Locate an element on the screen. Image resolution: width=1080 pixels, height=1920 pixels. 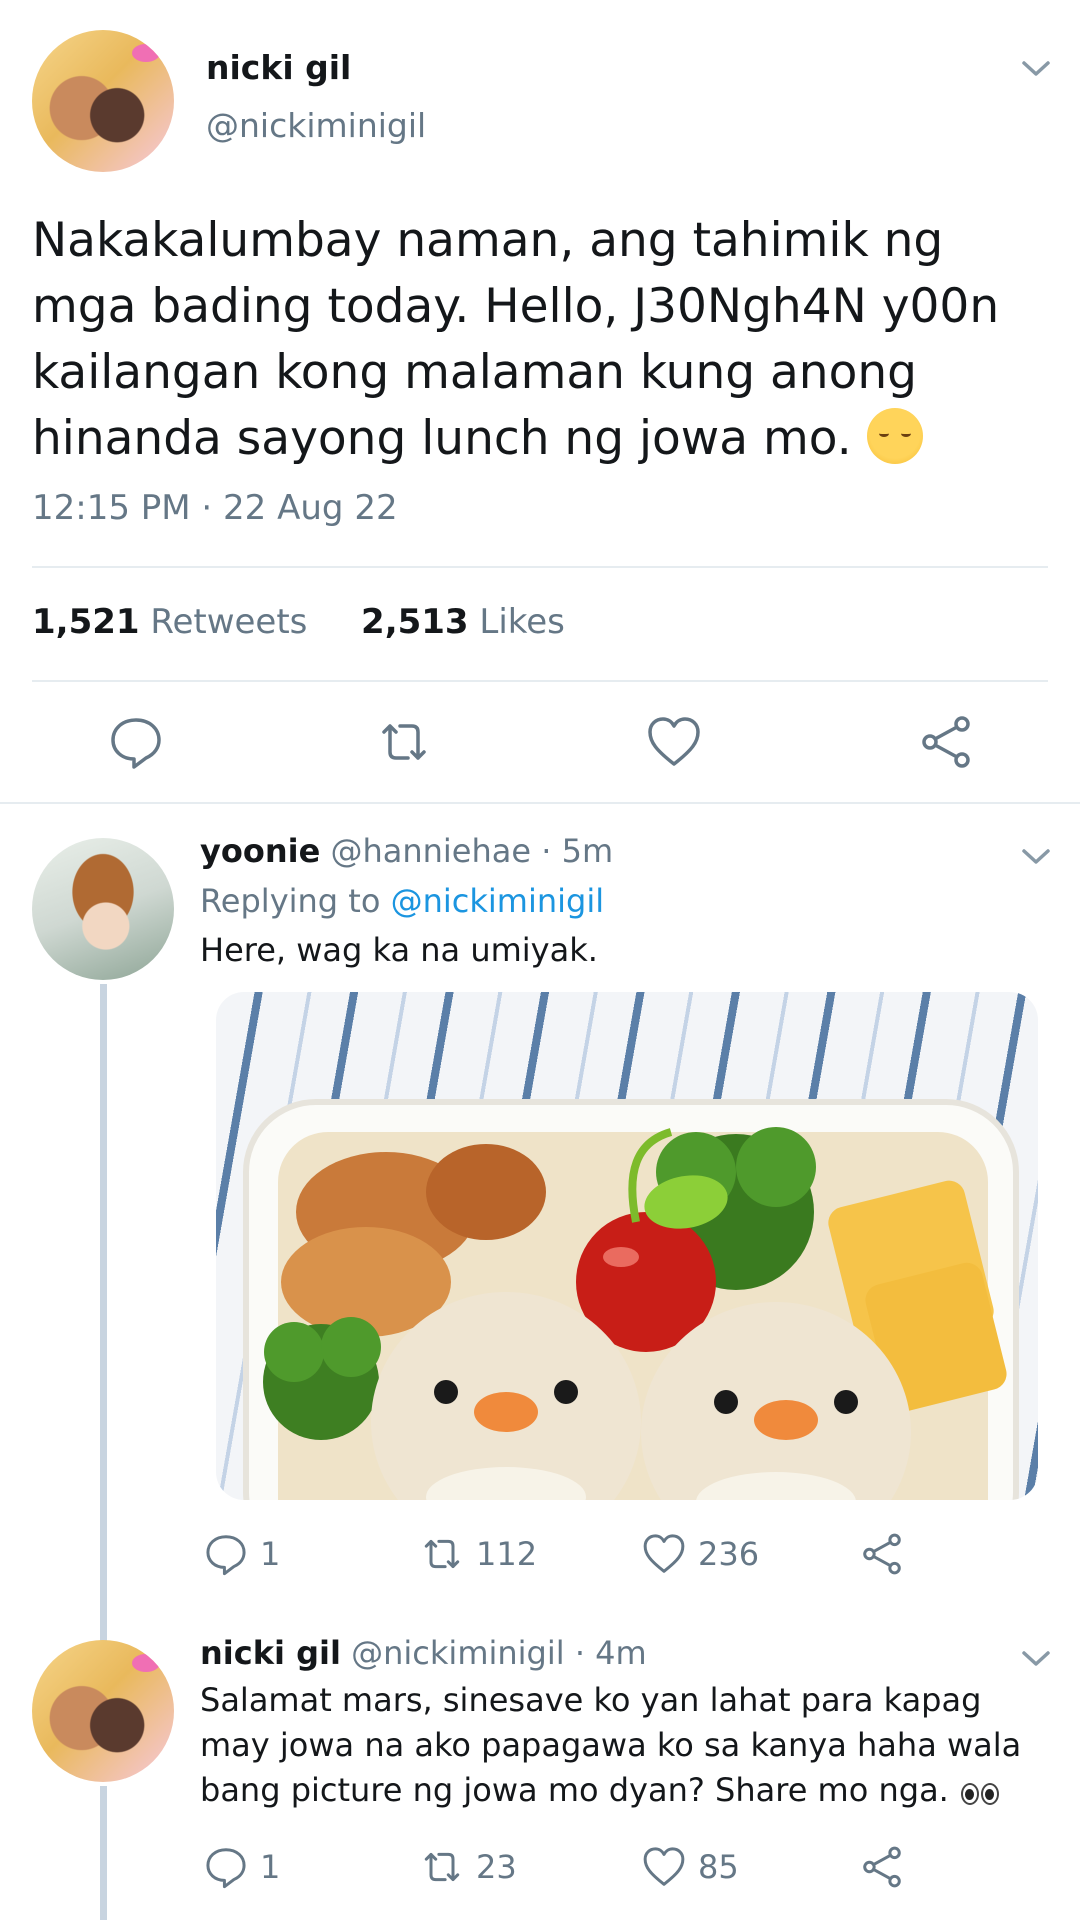
tweet-timestamp: 12:15 PM · 22 Aug 22 is located at coordinates (215, 508).